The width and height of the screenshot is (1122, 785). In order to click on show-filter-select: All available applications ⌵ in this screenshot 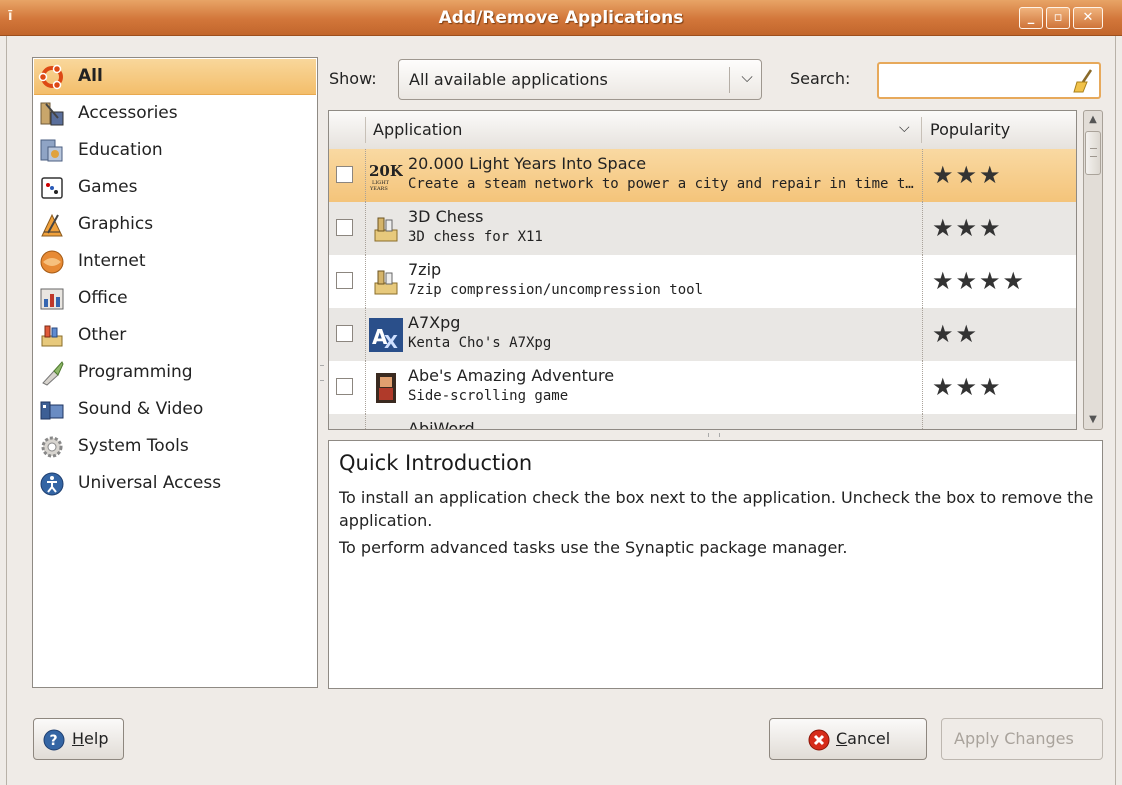, I will do `click(580, 79)`.